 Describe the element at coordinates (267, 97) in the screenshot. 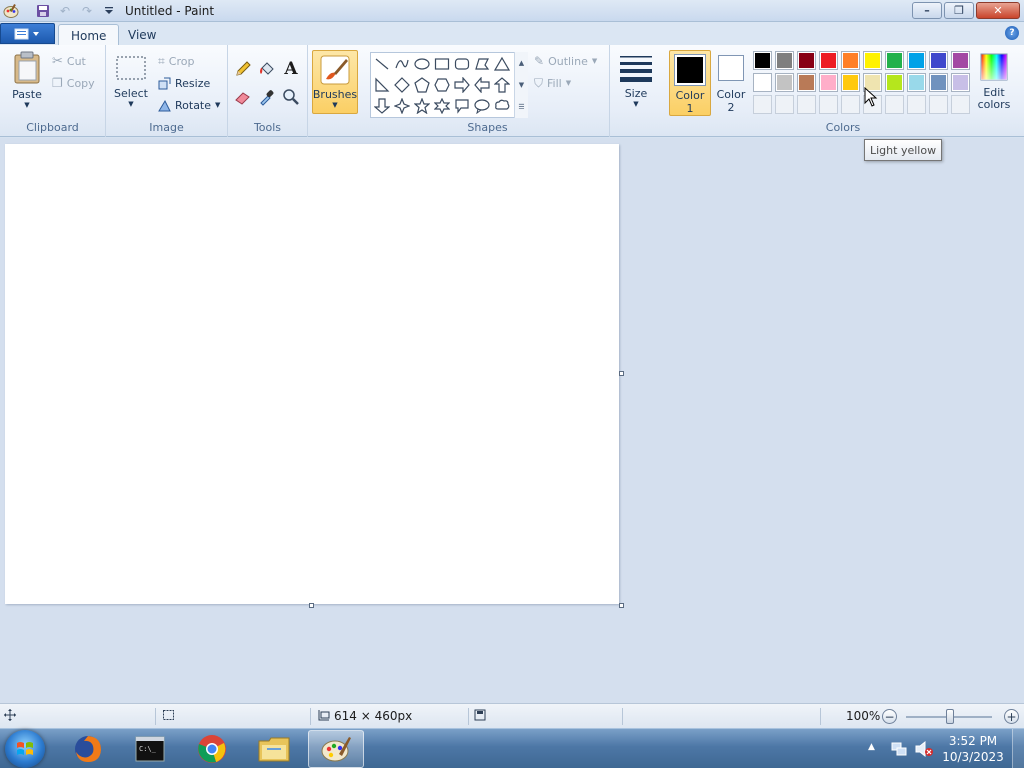

I see `color-picker-icon` at that location.